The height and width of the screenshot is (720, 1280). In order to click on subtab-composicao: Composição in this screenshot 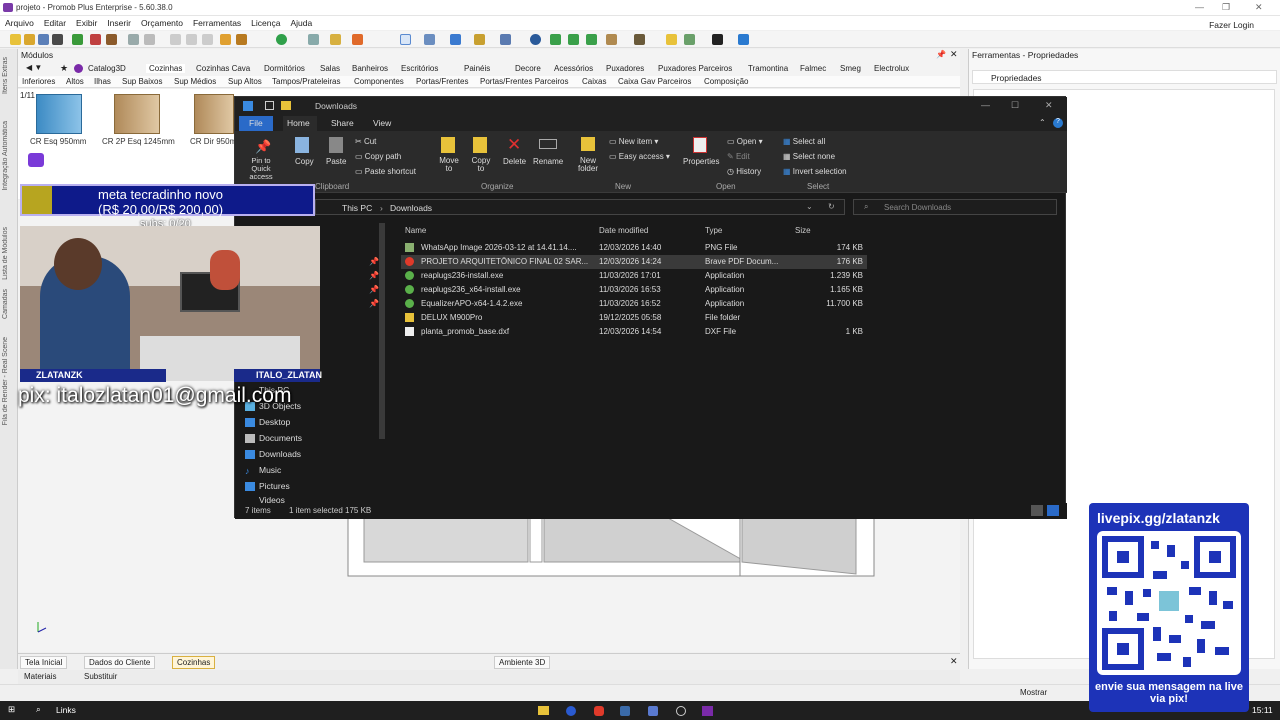, I will do `click(726, 81)`.